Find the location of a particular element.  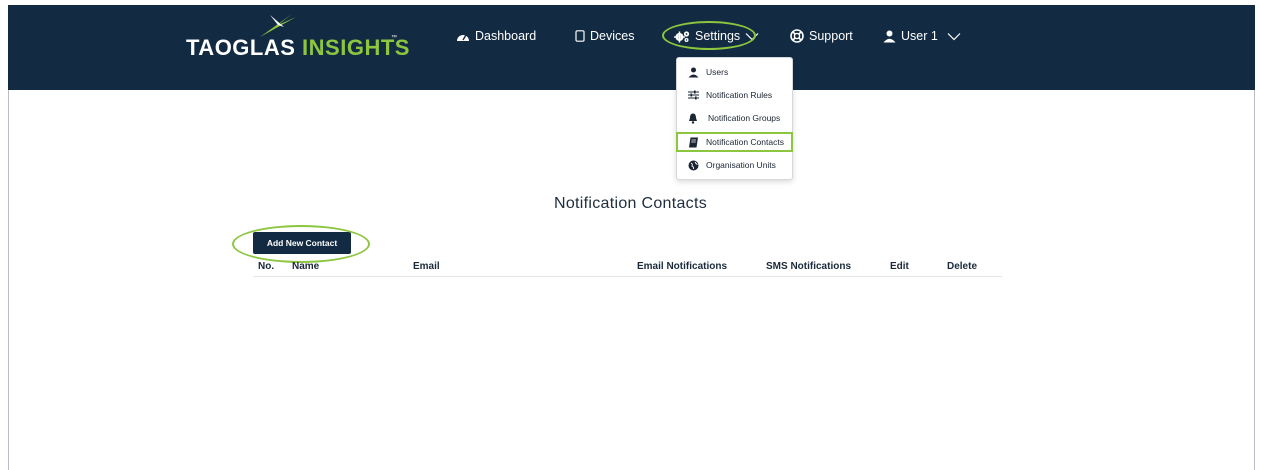

logo-text-taoglas: TAOGLAS is located at coordinates (241, 47).